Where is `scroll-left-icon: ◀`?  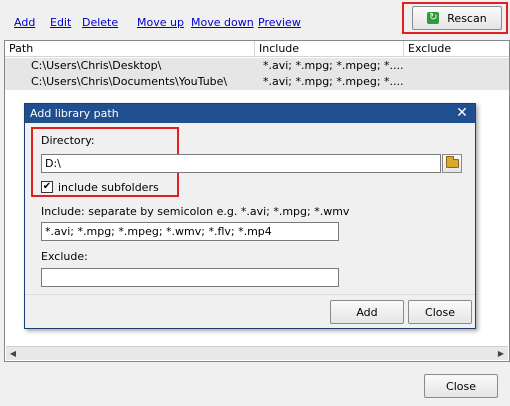
scroll-left-icon: ◀ is located at coordinates (13, 354).